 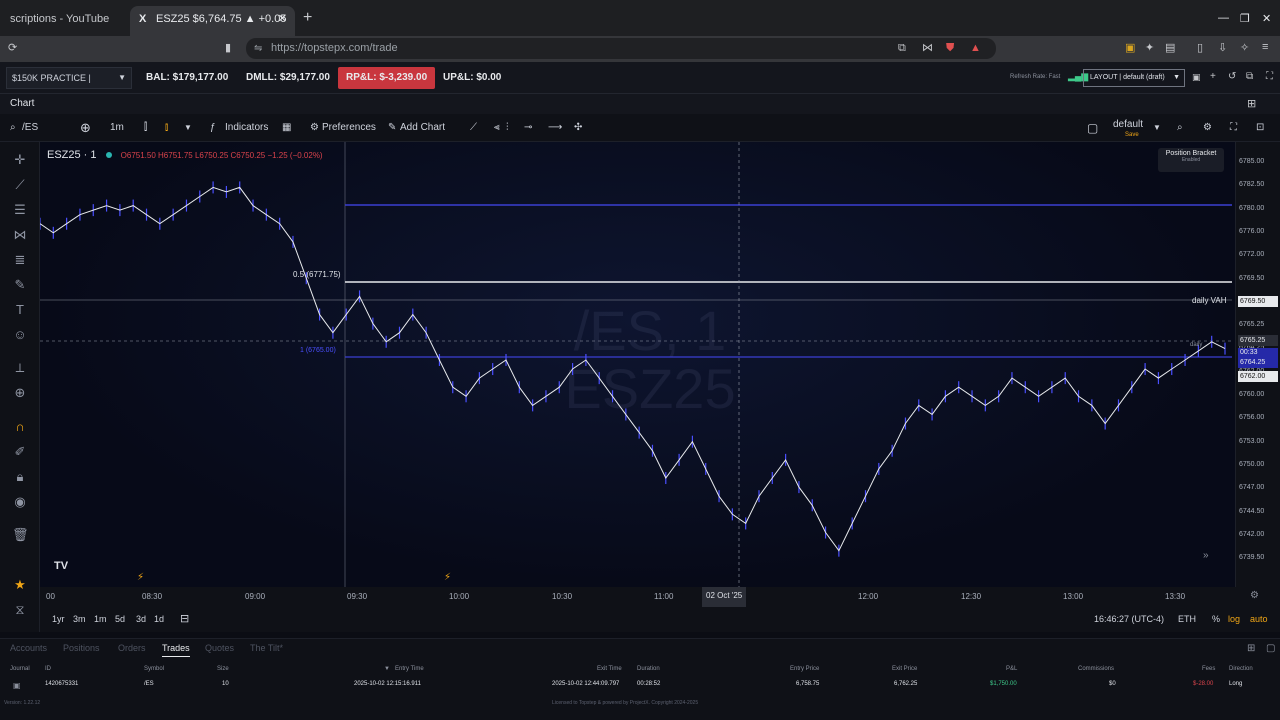 I want to click on sidebar-icon: ▯, so click(x=1200, y=47).